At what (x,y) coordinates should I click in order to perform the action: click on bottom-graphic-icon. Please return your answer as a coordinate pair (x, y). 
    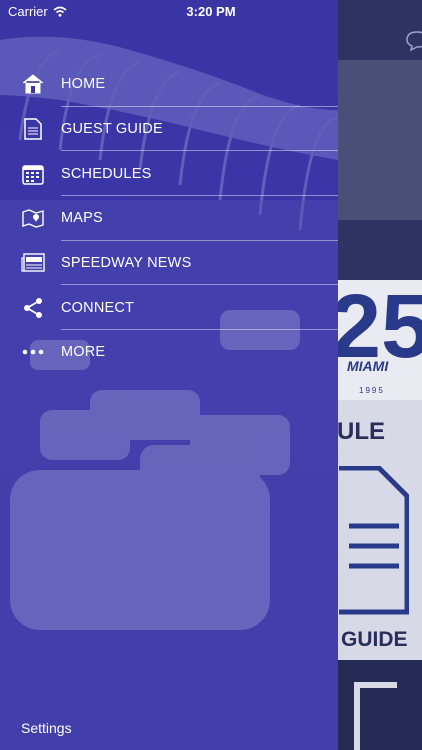
    Looking at the image, I should click on (375, 716).